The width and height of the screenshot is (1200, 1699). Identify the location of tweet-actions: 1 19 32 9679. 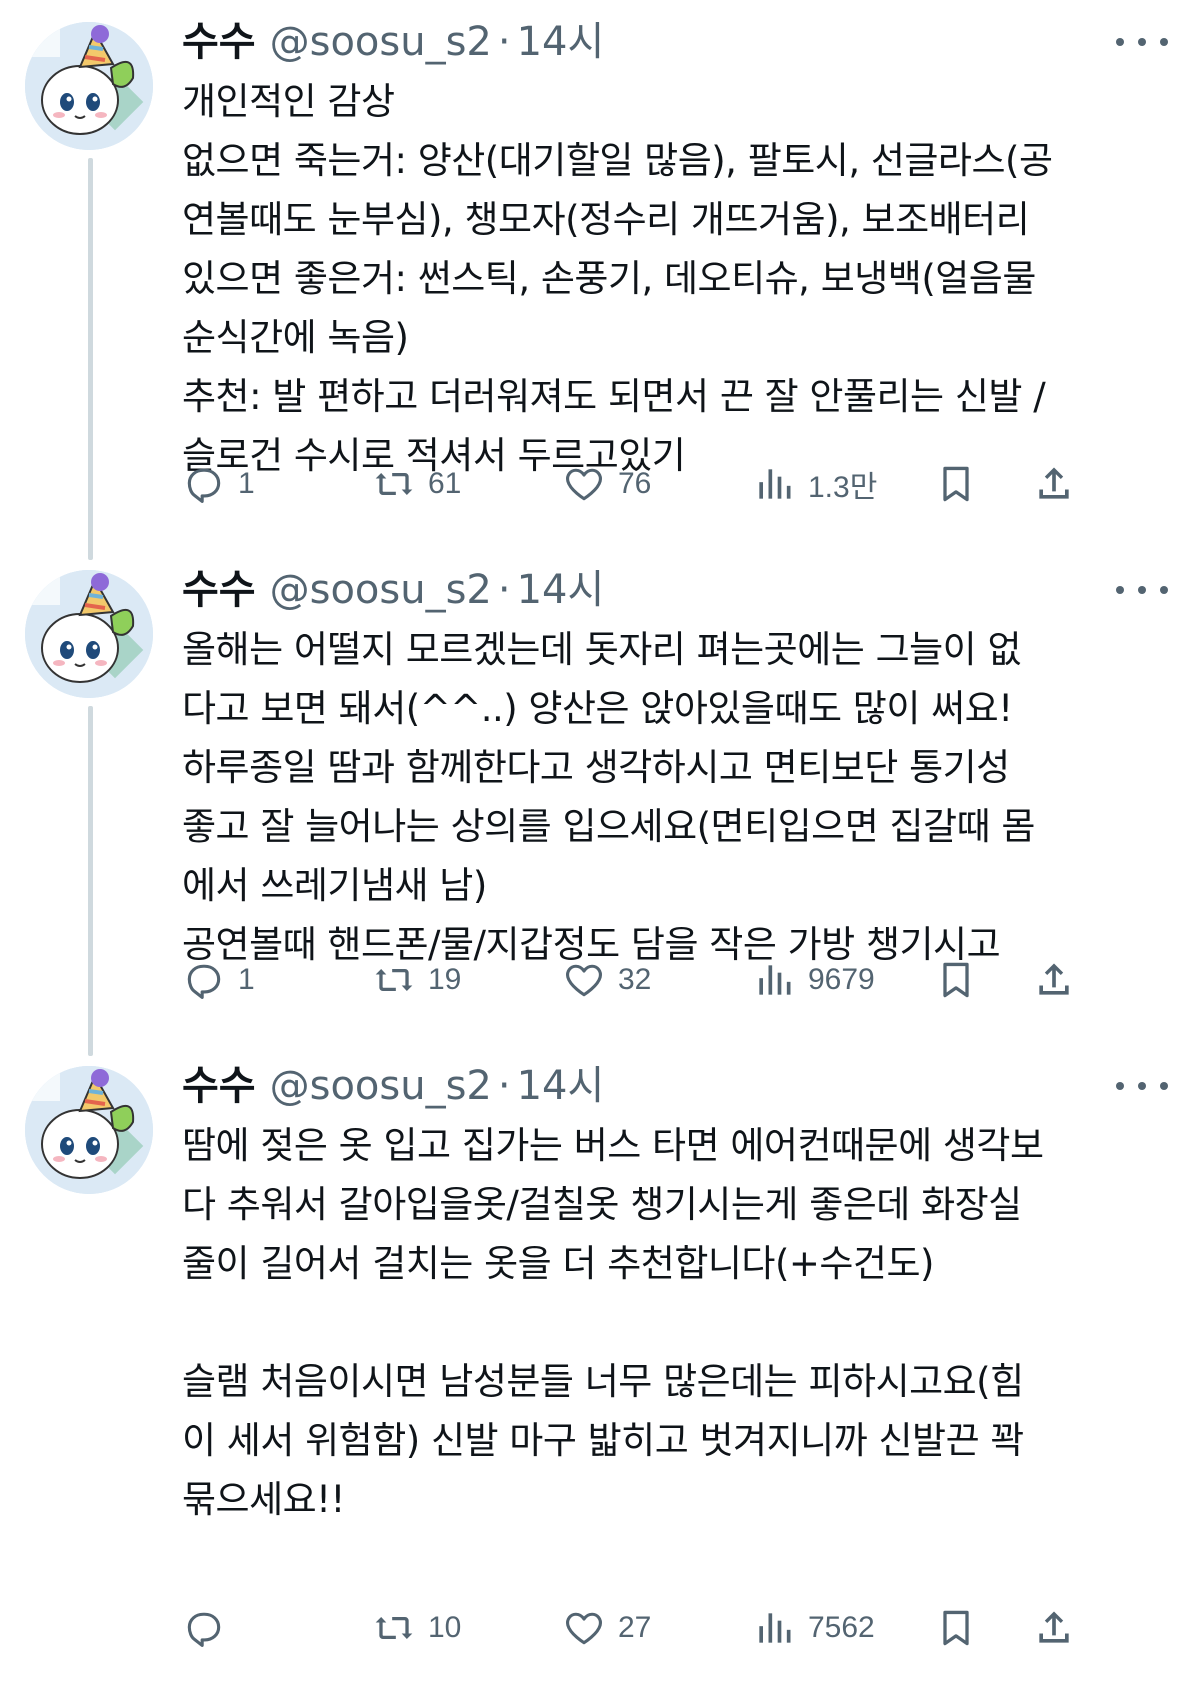
(677, 980).